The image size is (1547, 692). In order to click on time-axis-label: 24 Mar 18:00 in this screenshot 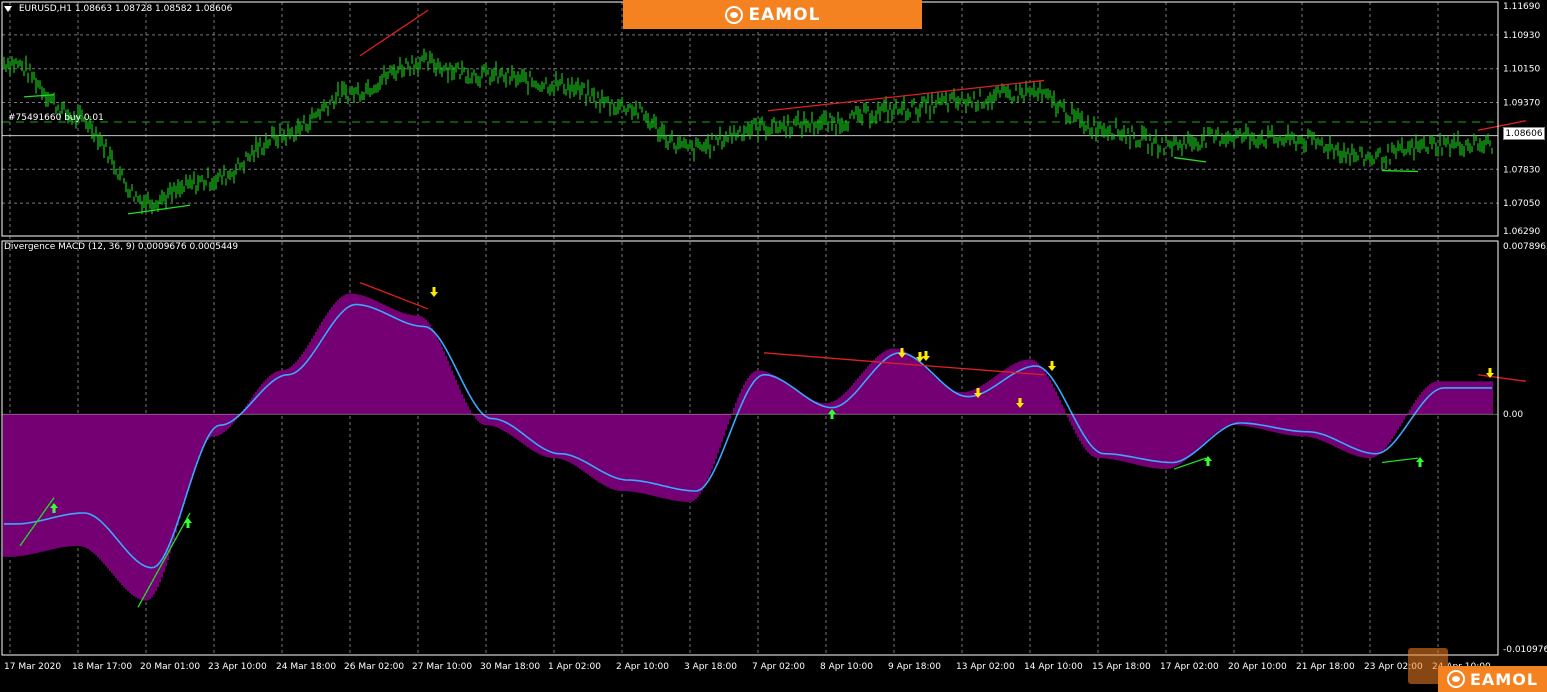, I will do `click(306, 667)`.